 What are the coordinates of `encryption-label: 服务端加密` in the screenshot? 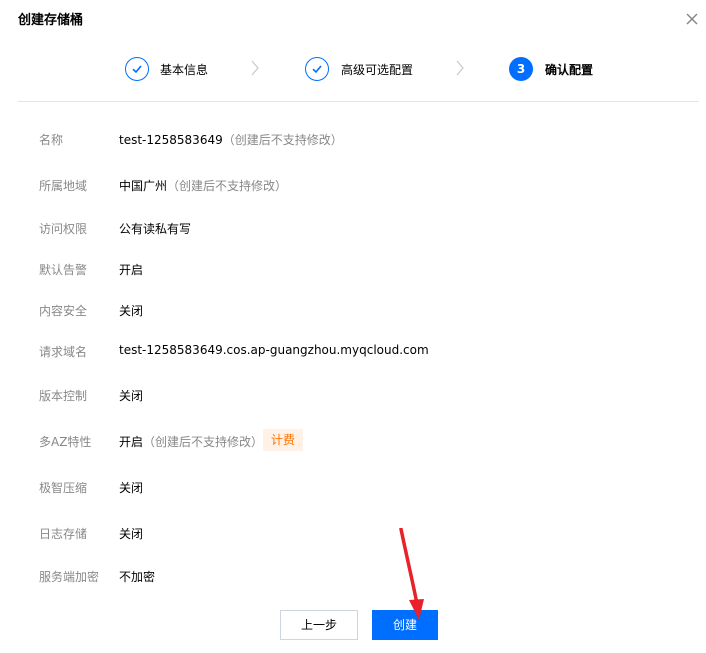 It's located at (69, 577).